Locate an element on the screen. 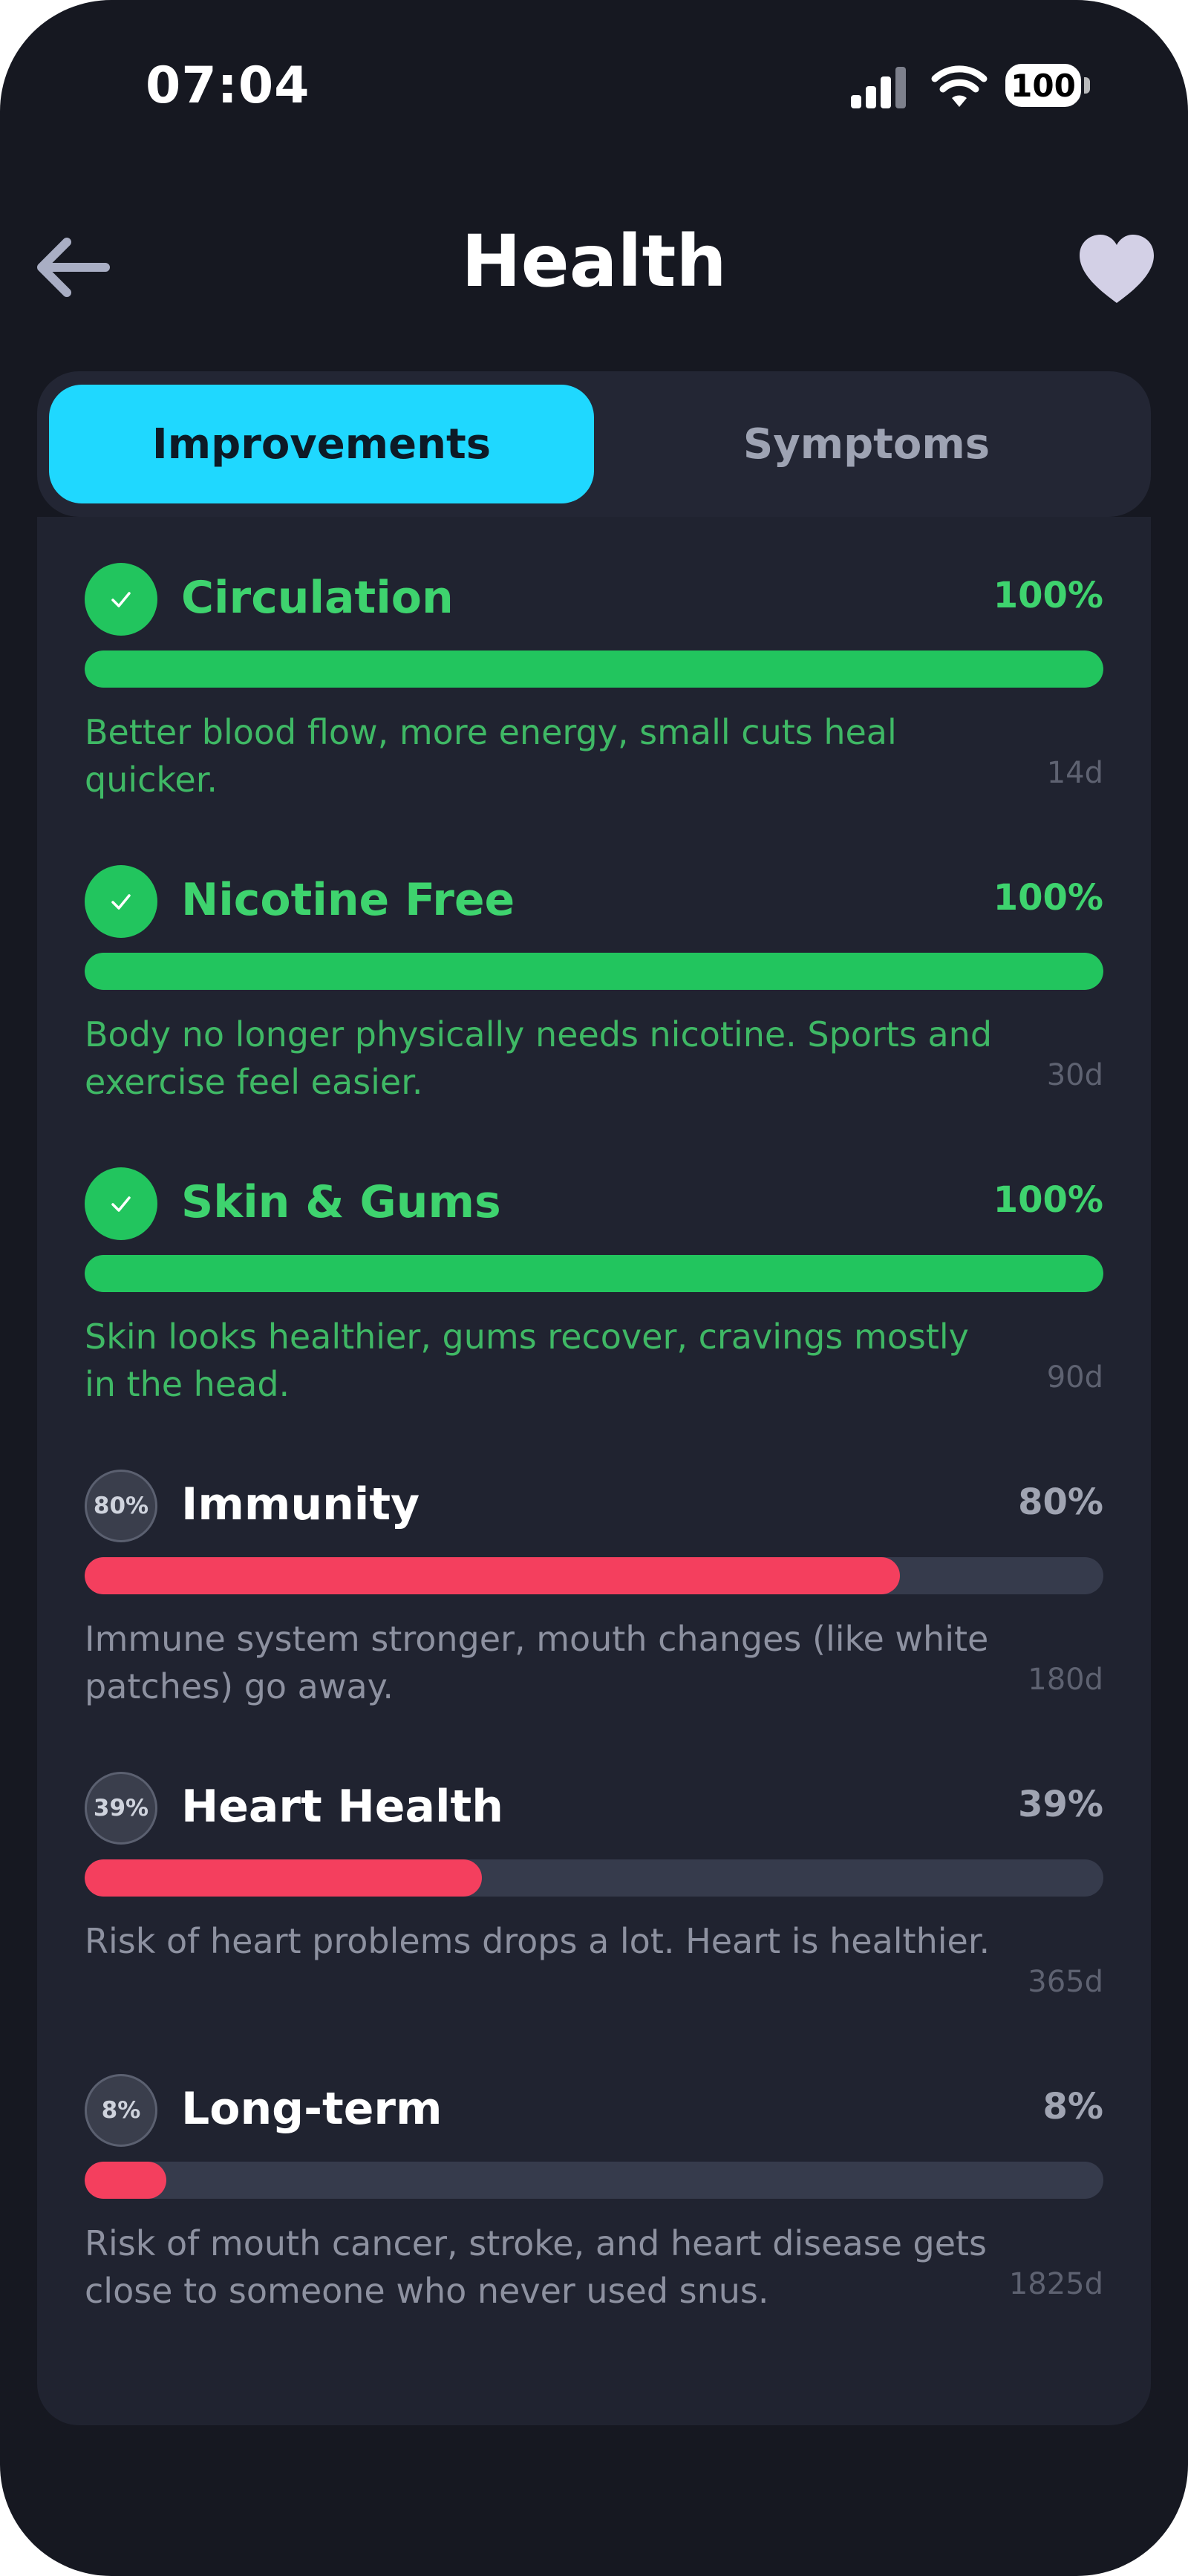 The width and height of the screenshot is (1188, 2576). progress-badge: 80% is located at coordinates (121, 1506).